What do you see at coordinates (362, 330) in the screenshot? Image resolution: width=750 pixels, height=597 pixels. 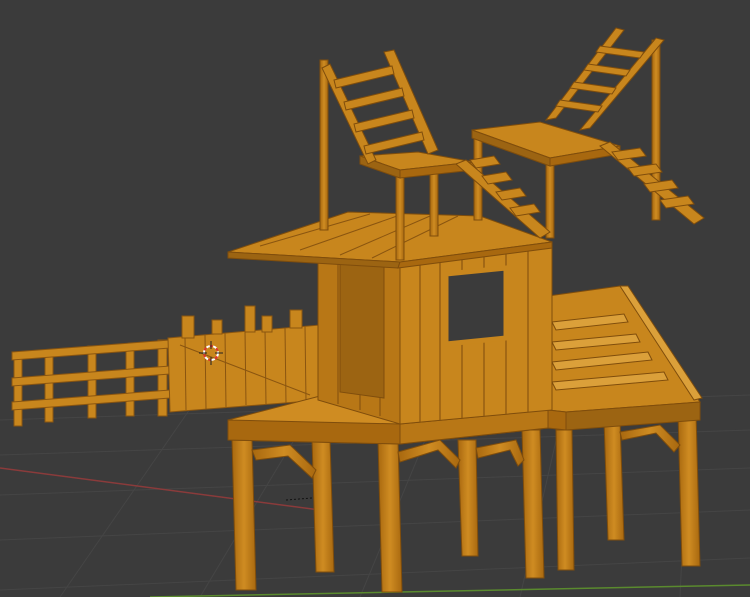 I see `cabin-door` at bounding box center [362, 330].